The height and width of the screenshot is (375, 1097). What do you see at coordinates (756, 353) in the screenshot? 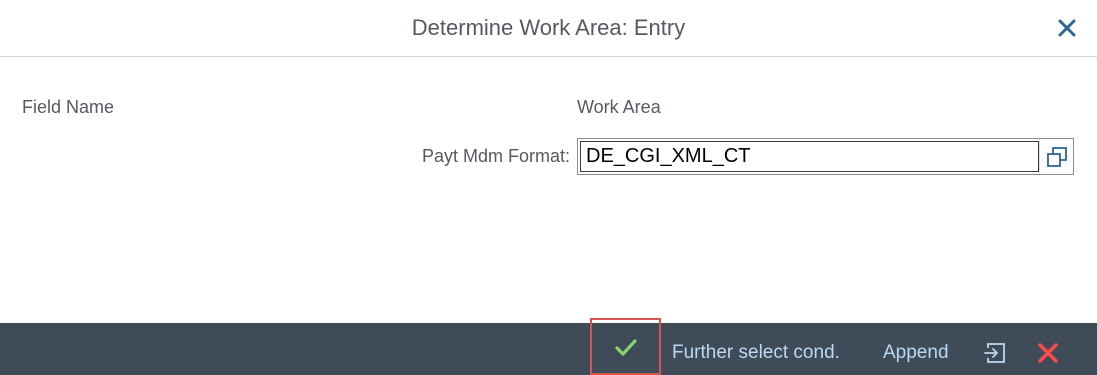
I see `further-select-cond-button: Further select cond.` at bounding box center [756, 353].